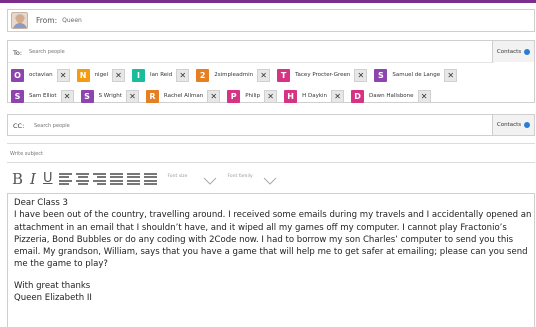  I want to click on to-contacts-button: Contacts, so click(513, 51).